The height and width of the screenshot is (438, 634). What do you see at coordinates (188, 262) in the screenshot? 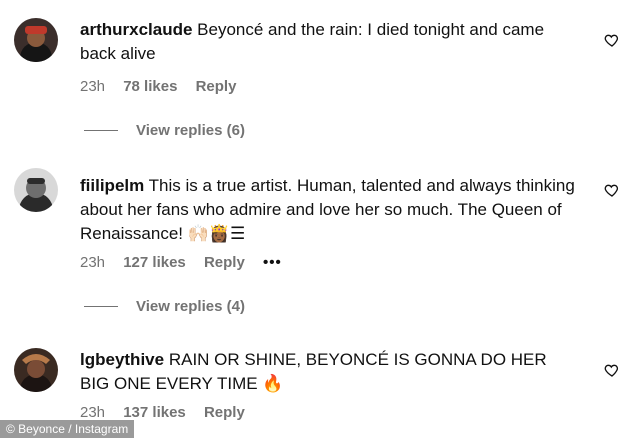
I see `comment-meta: 23h 127 likes Reply •••` at bounding box center [188, 262].